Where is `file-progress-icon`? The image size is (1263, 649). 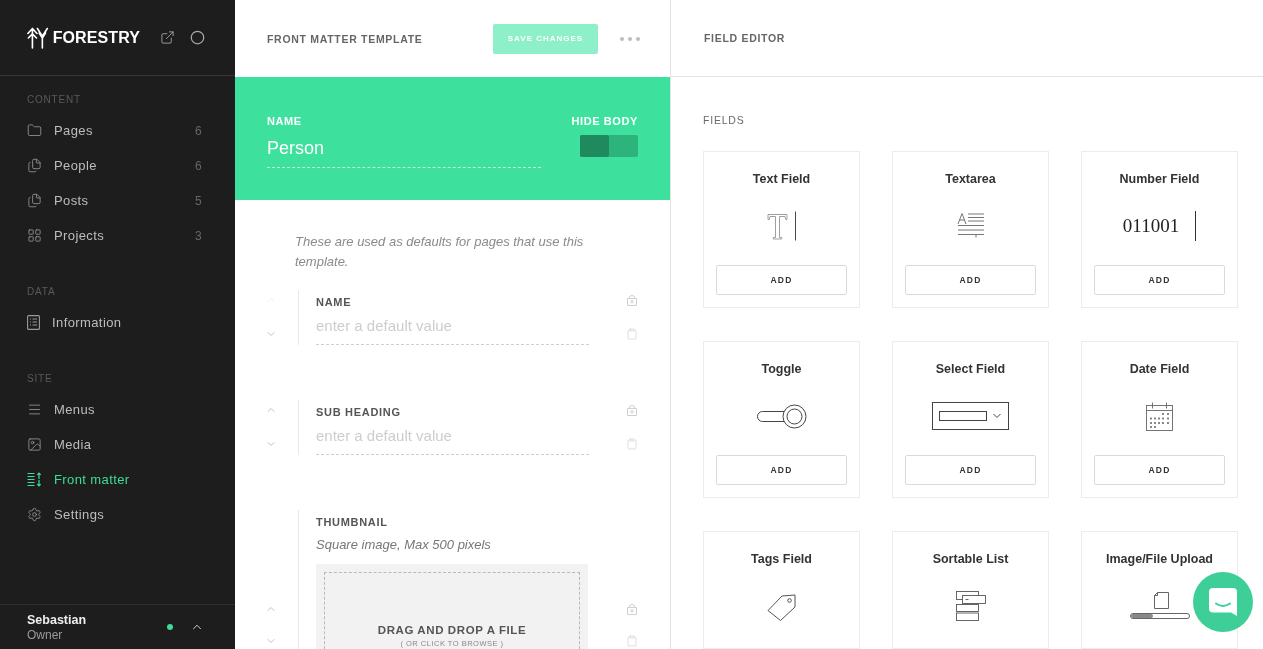
file-progress-icon is located at coordinates (1159, 606).